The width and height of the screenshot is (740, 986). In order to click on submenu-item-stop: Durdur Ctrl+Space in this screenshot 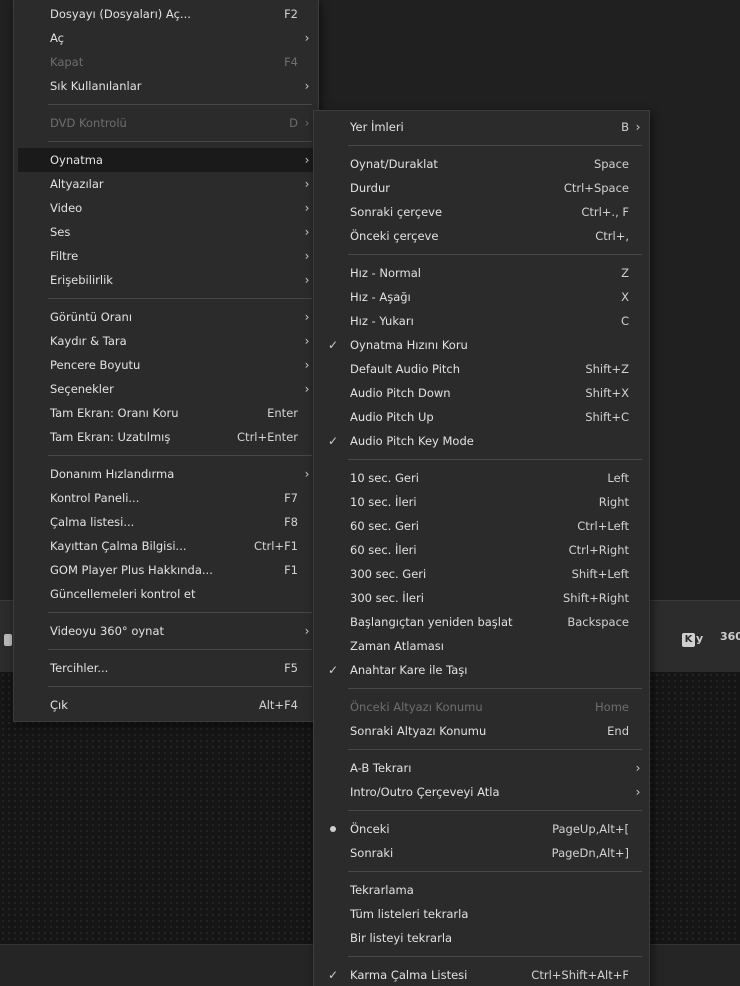, I will do `click(481, 188)`.